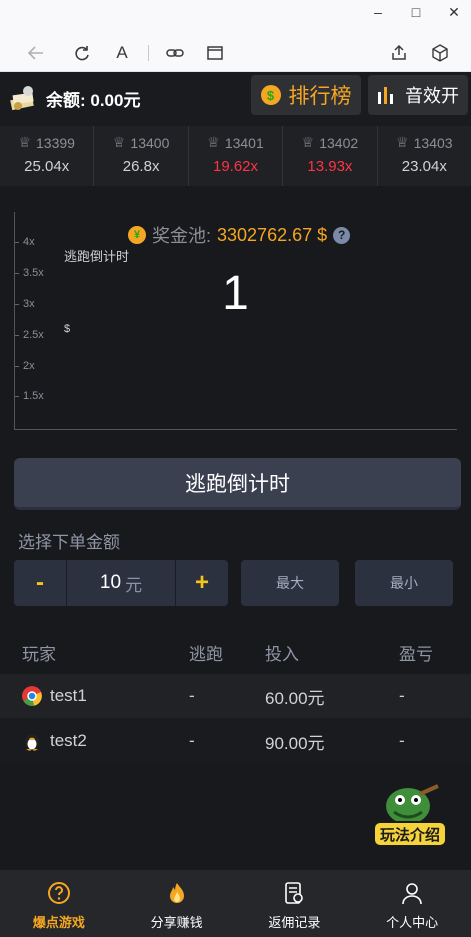  I want to click on history-item: ♕ 13402 13.93x, so click(330, 156).